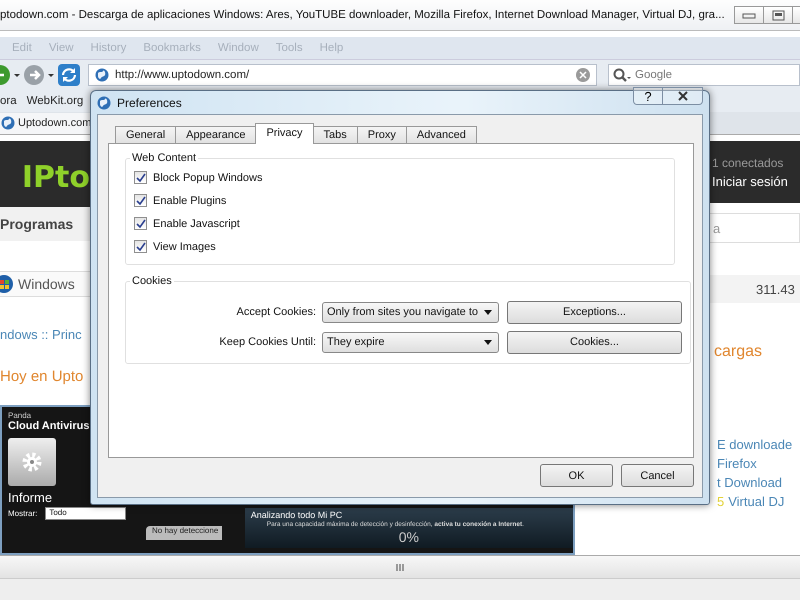  What do you see at coordinates (267, 342) in the screenshot?
I see `field-label: Keep Cookies Until:` at bounding box center [267, 342].